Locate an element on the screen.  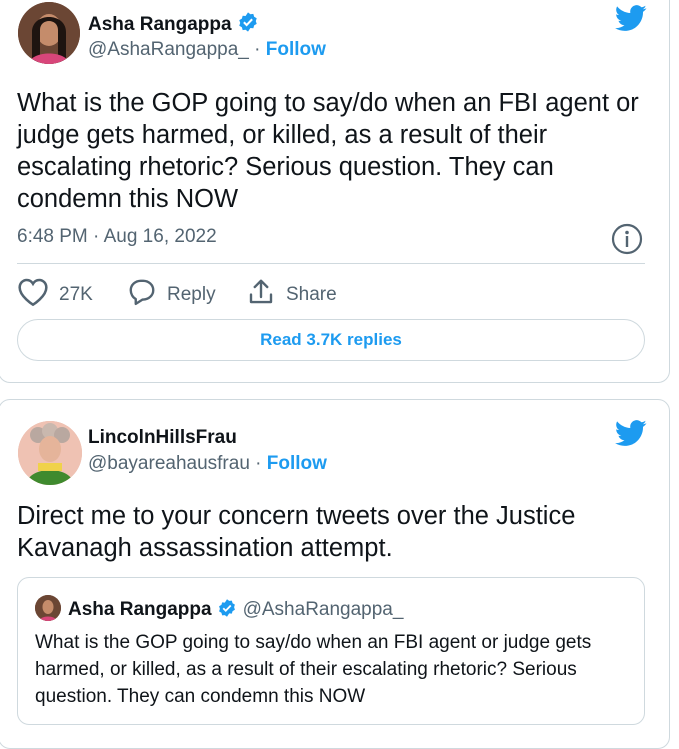
like-button: 27K is located at coordinates (55, 295).